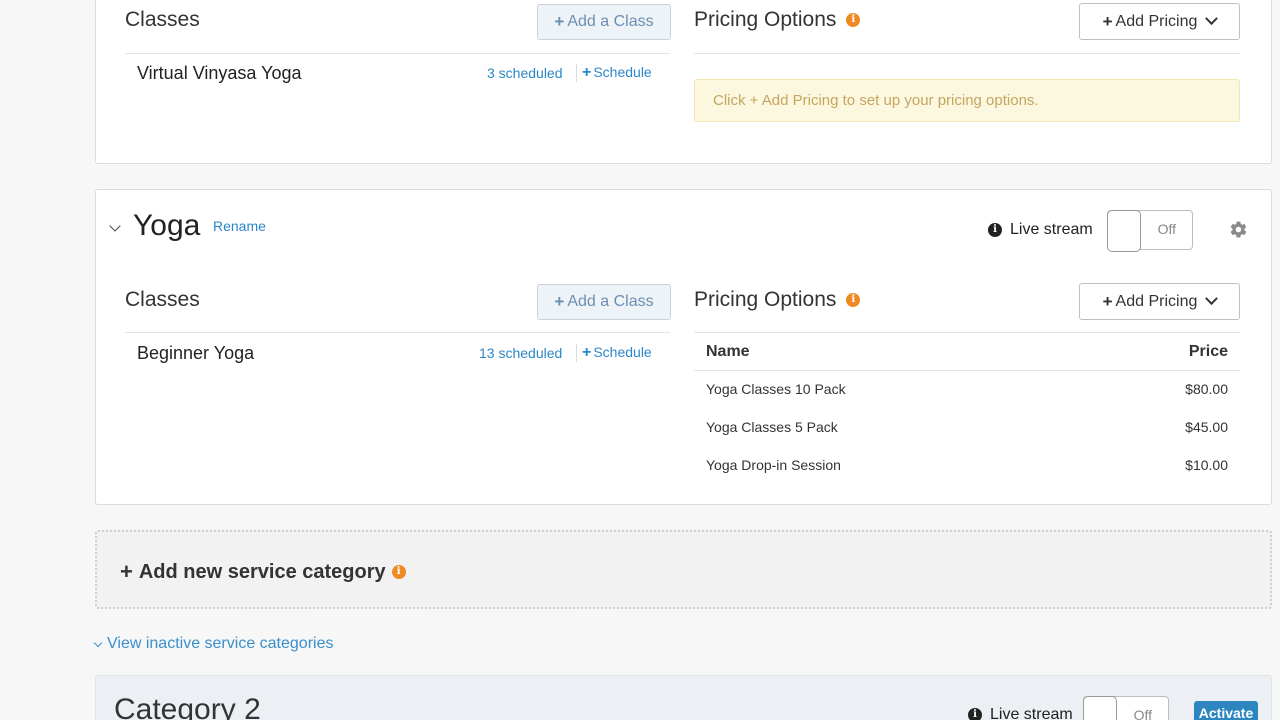  I want to click on scheduled-count-link: 3 scheduled, so click(525, 73).